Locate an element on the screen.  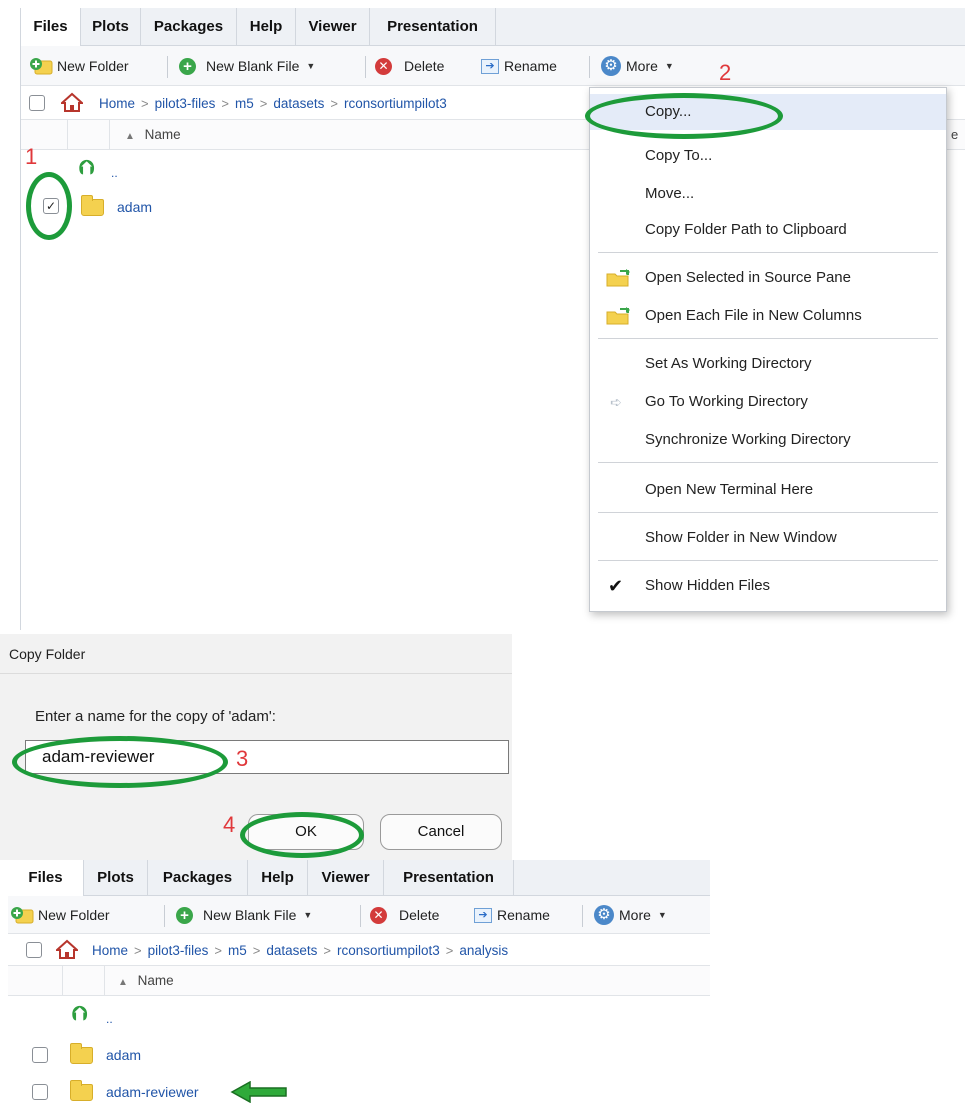
menu-item-open-new-terminal: Open New Terminal Here is located at coordinates (768, 490).